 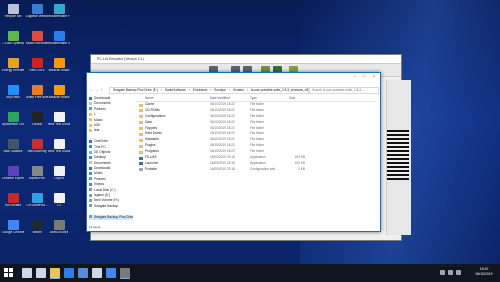 I want to click on start-button, so click(x=9, y=273).